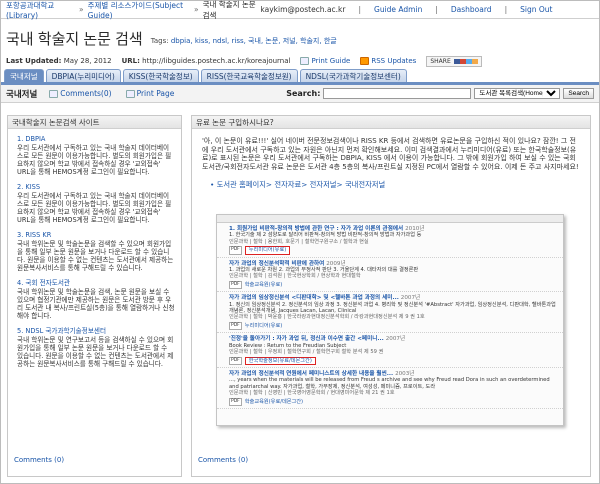 The height and width of the screenshot is (484, 600). What do you see at coordinates (280, 360) in the screenshot?
I see `result-source-highlight: 한국학술정보(유료/데몬그간)` at bounding box center [280, 360].